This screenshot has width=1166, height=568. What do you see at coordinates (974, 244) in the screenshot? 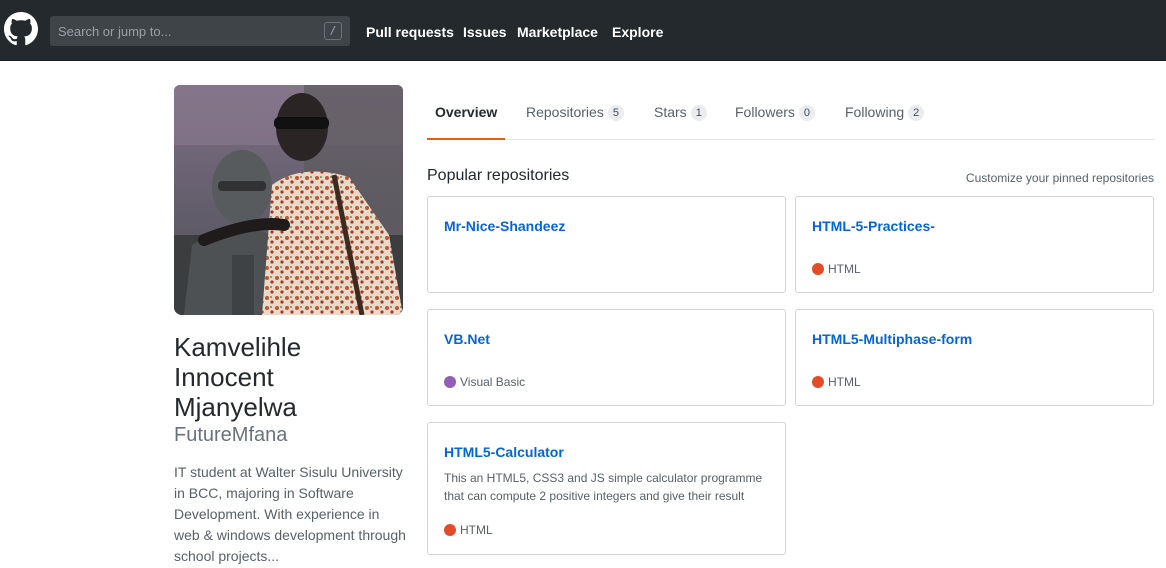
I see `repo-card: HTML-5-Practices- HTML` at bounding box center [974, 244].